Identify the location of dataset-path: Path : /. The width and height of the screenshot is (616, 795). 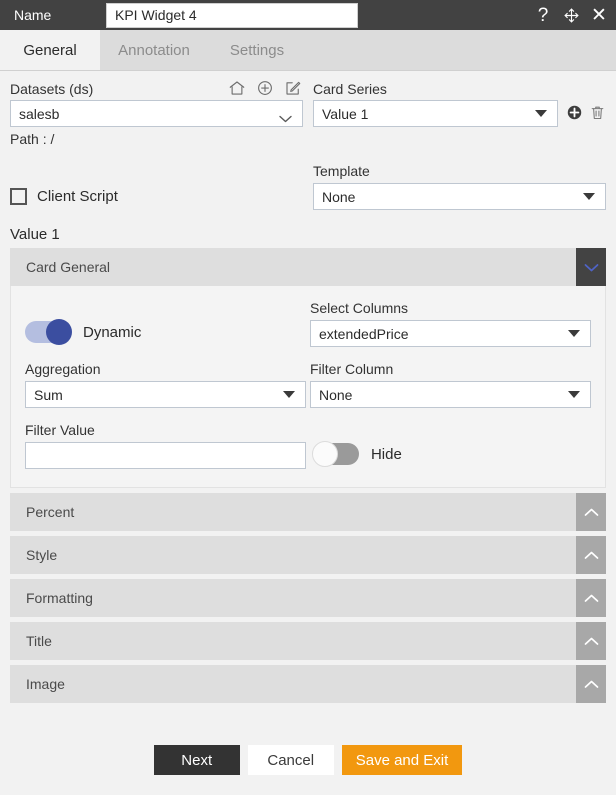
(156, 139).